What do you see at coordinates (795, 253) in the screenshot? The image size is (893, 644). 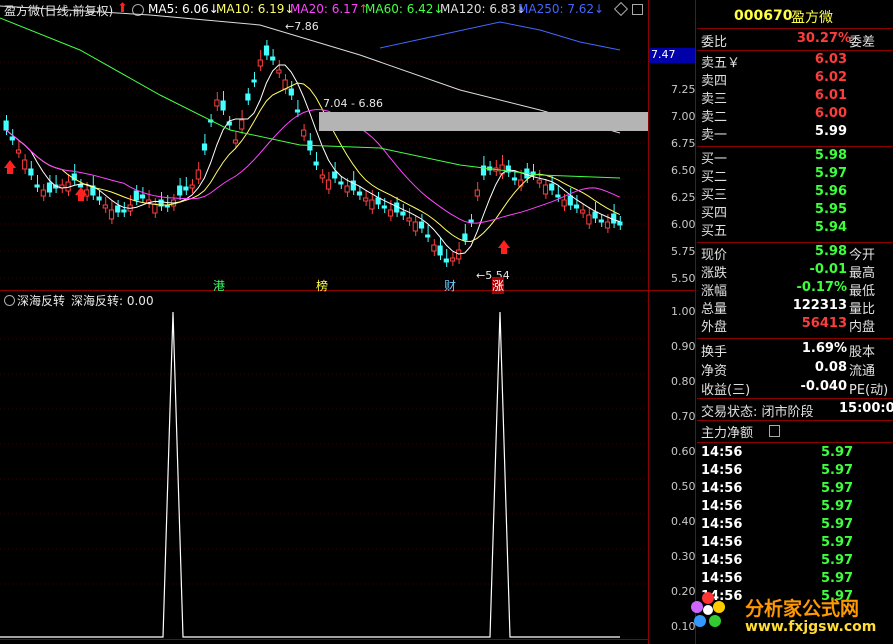 I see `stat-row: 现价 5.98 今开` at bounding box center [795, 253].